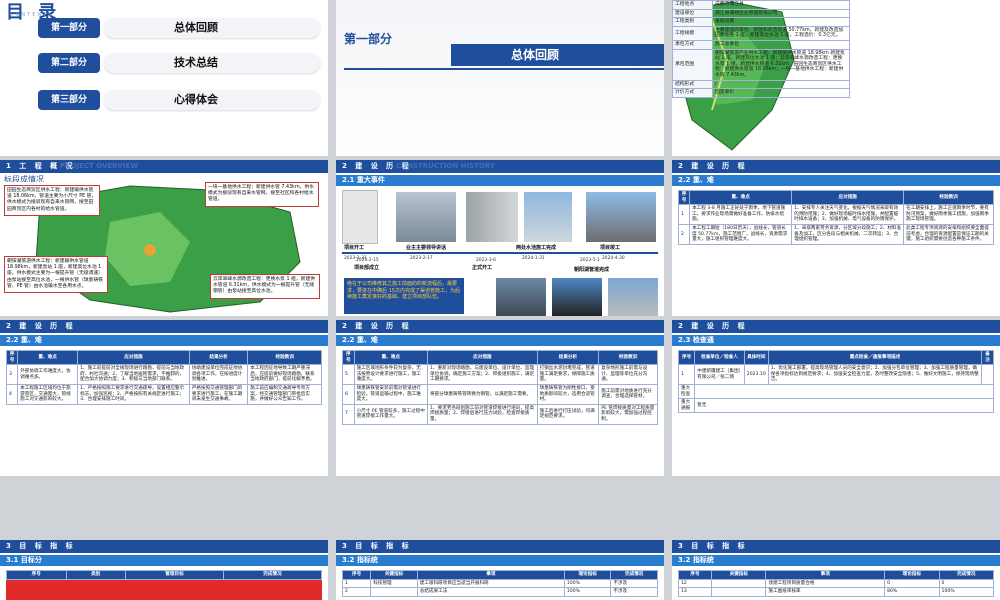 Image resolution: width=1000 pixels, height=600 pixels. What do you see at coordinates (500, 560) in the screenshot?
I see `slide-subheader: 3.2 指标统` at bounding box center [500, 560].